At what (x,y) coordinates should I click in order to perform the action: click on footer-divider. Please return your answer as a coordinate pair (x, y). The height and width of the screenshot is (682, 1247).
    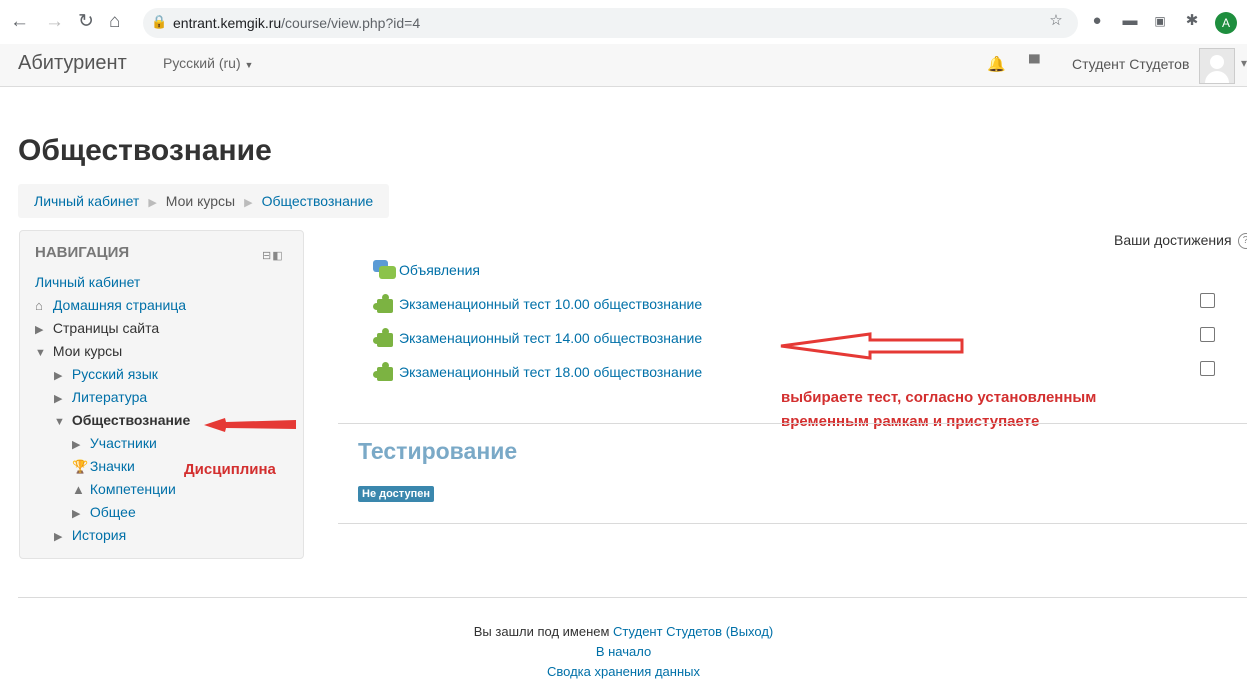
    Looking at the image, I should click on (632, 597).